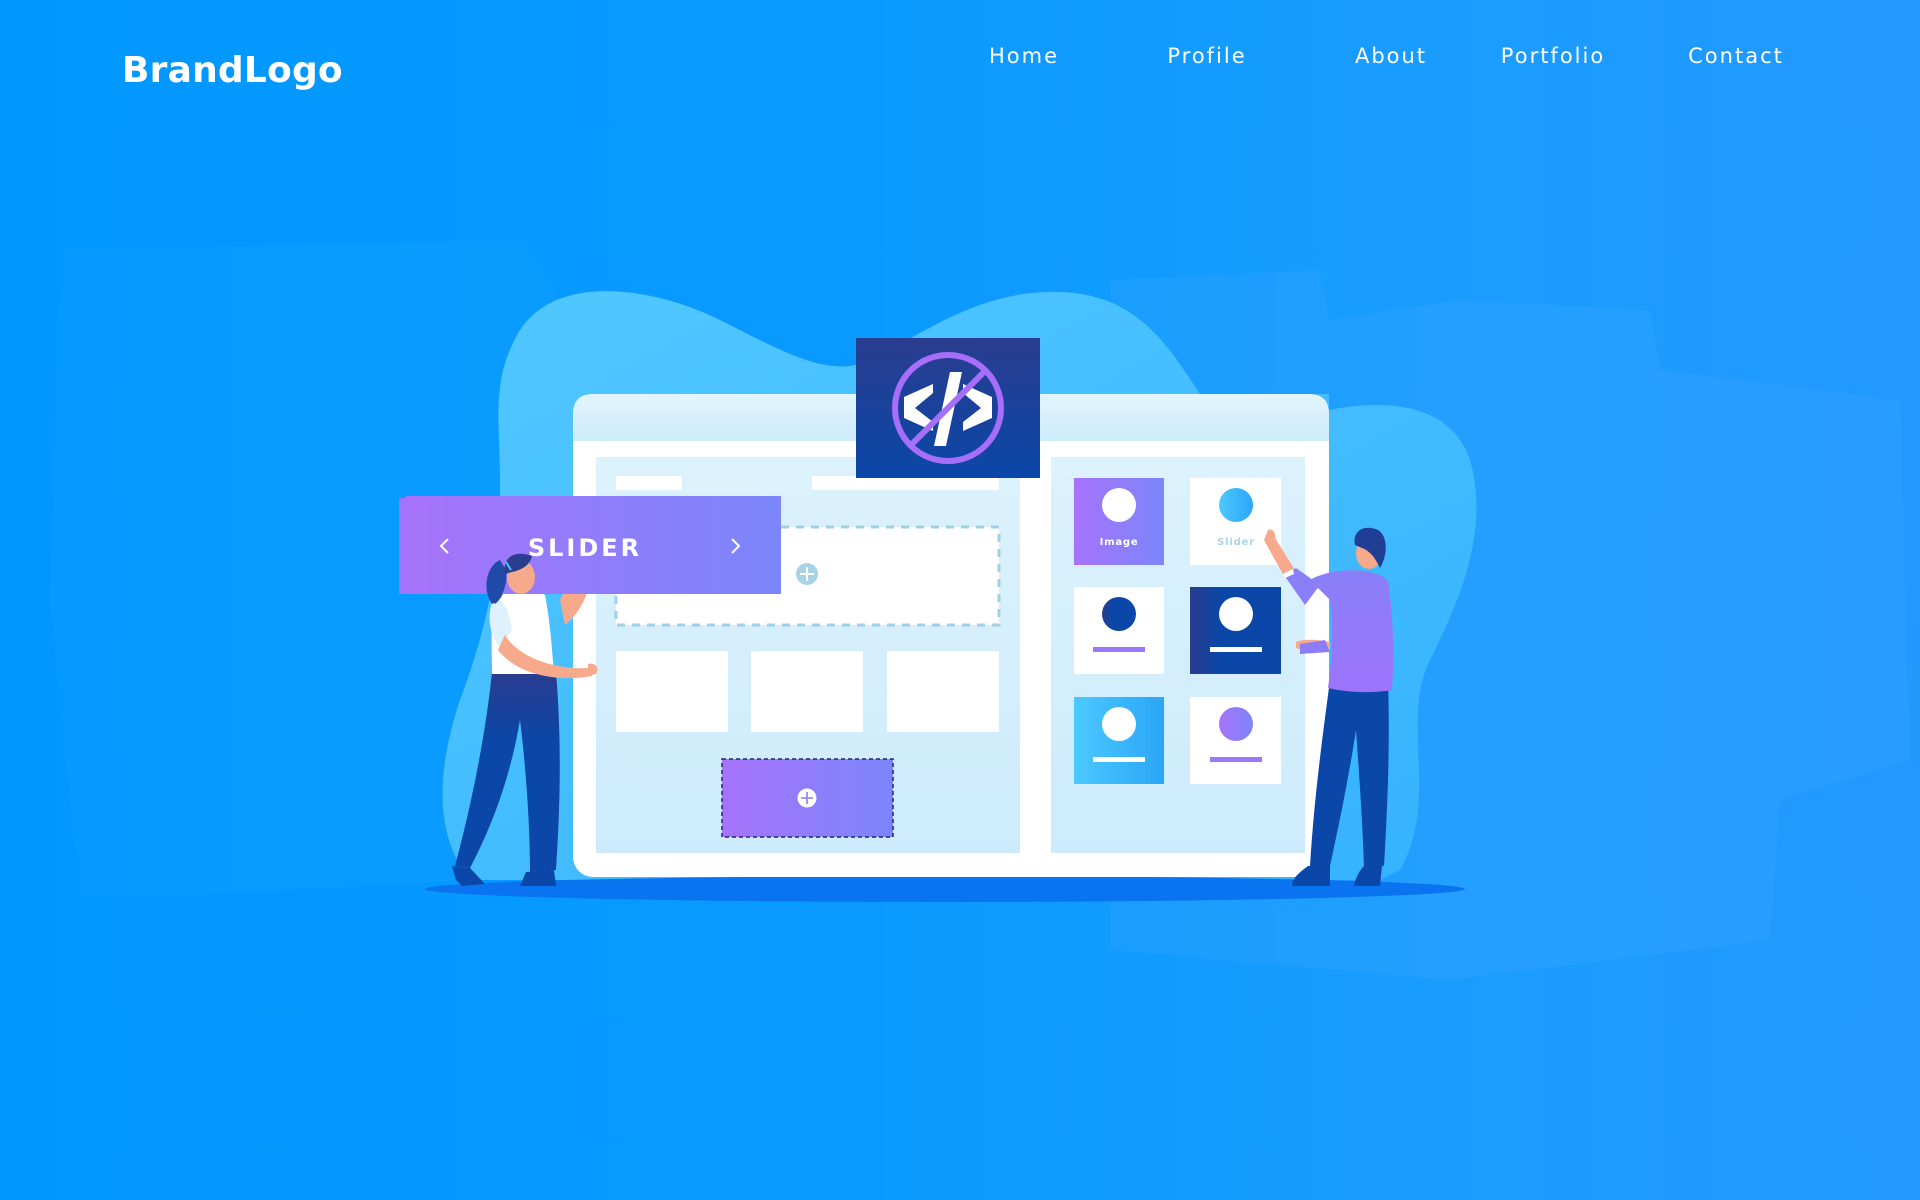 Image resolution: width=1920 pixels, height=1200 pixels. I want to click on slider-widget: SLIDER, so click(590, 545).